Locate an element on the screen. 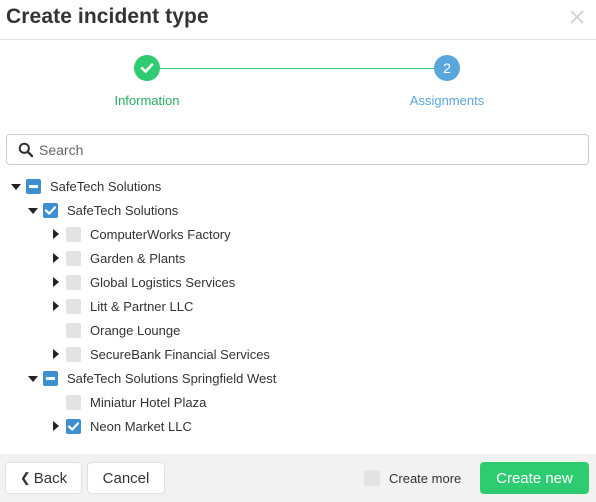  stepper-connector is located at coordinates (297, 68).